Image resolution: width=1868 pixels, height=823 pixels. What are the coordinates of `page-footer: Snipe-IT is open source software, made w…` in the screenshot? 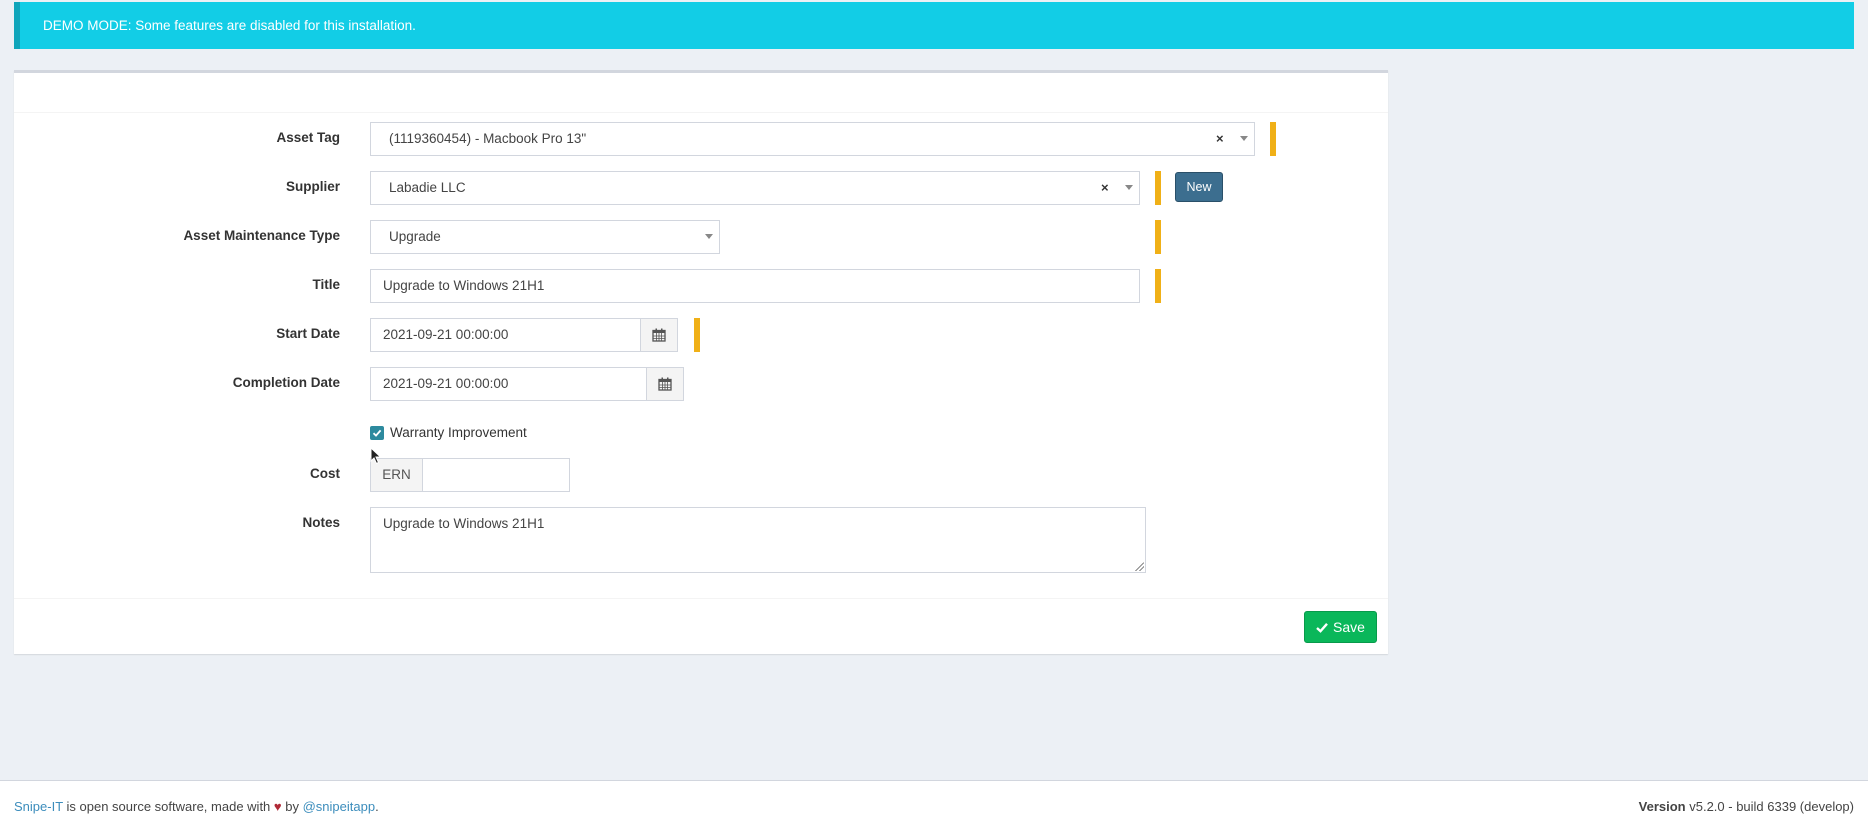 It's located at (934, 801).